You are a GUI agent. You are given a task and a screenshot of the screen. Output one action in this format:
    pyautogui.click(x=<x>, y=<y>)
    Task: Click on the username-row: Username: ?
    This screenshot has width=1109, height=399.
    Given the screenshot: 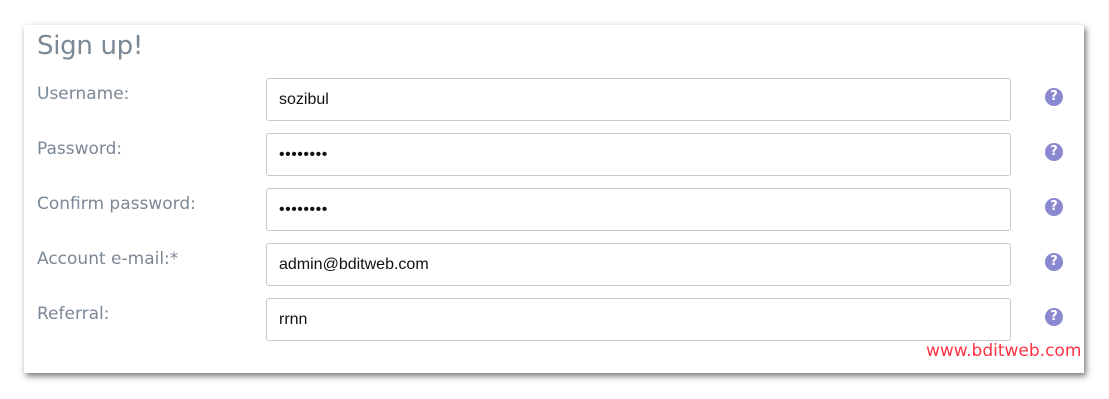 What is the action you would take?
    pyautogui.click(x=554, y=99)
    